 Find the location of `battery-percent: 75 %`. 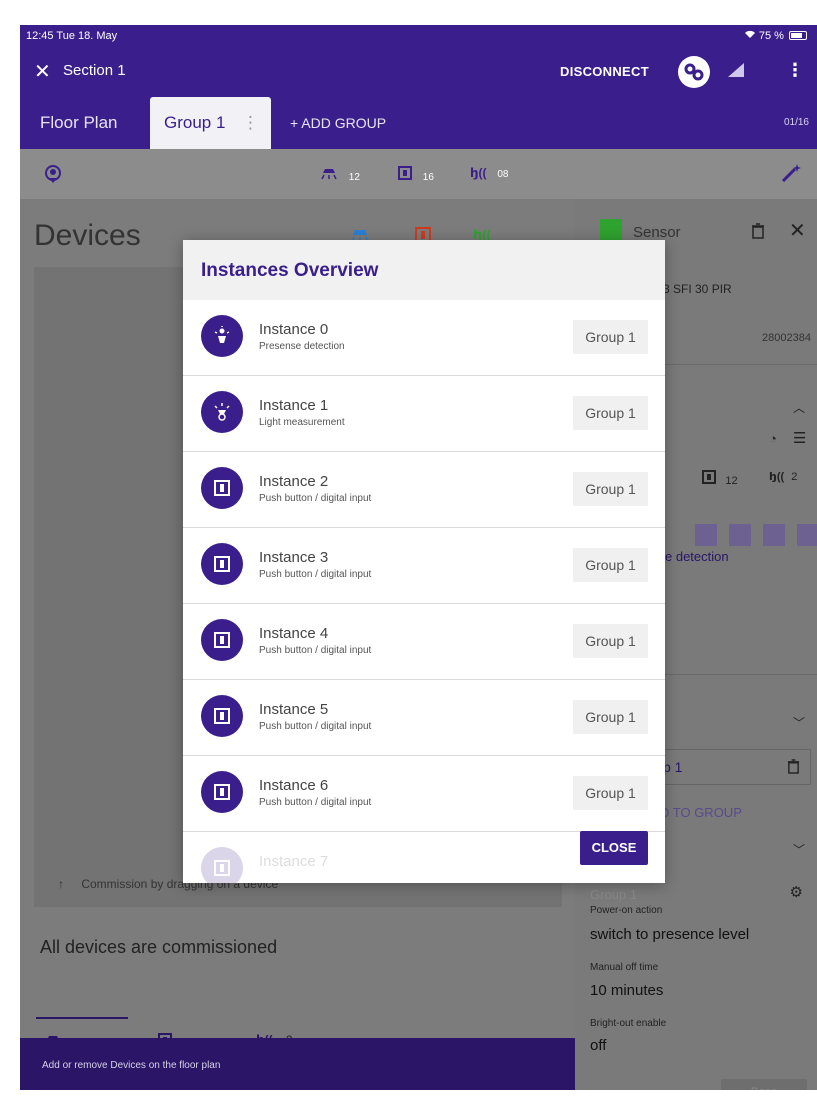

battery-percent: 75 % is located at coordinates (771, 36).